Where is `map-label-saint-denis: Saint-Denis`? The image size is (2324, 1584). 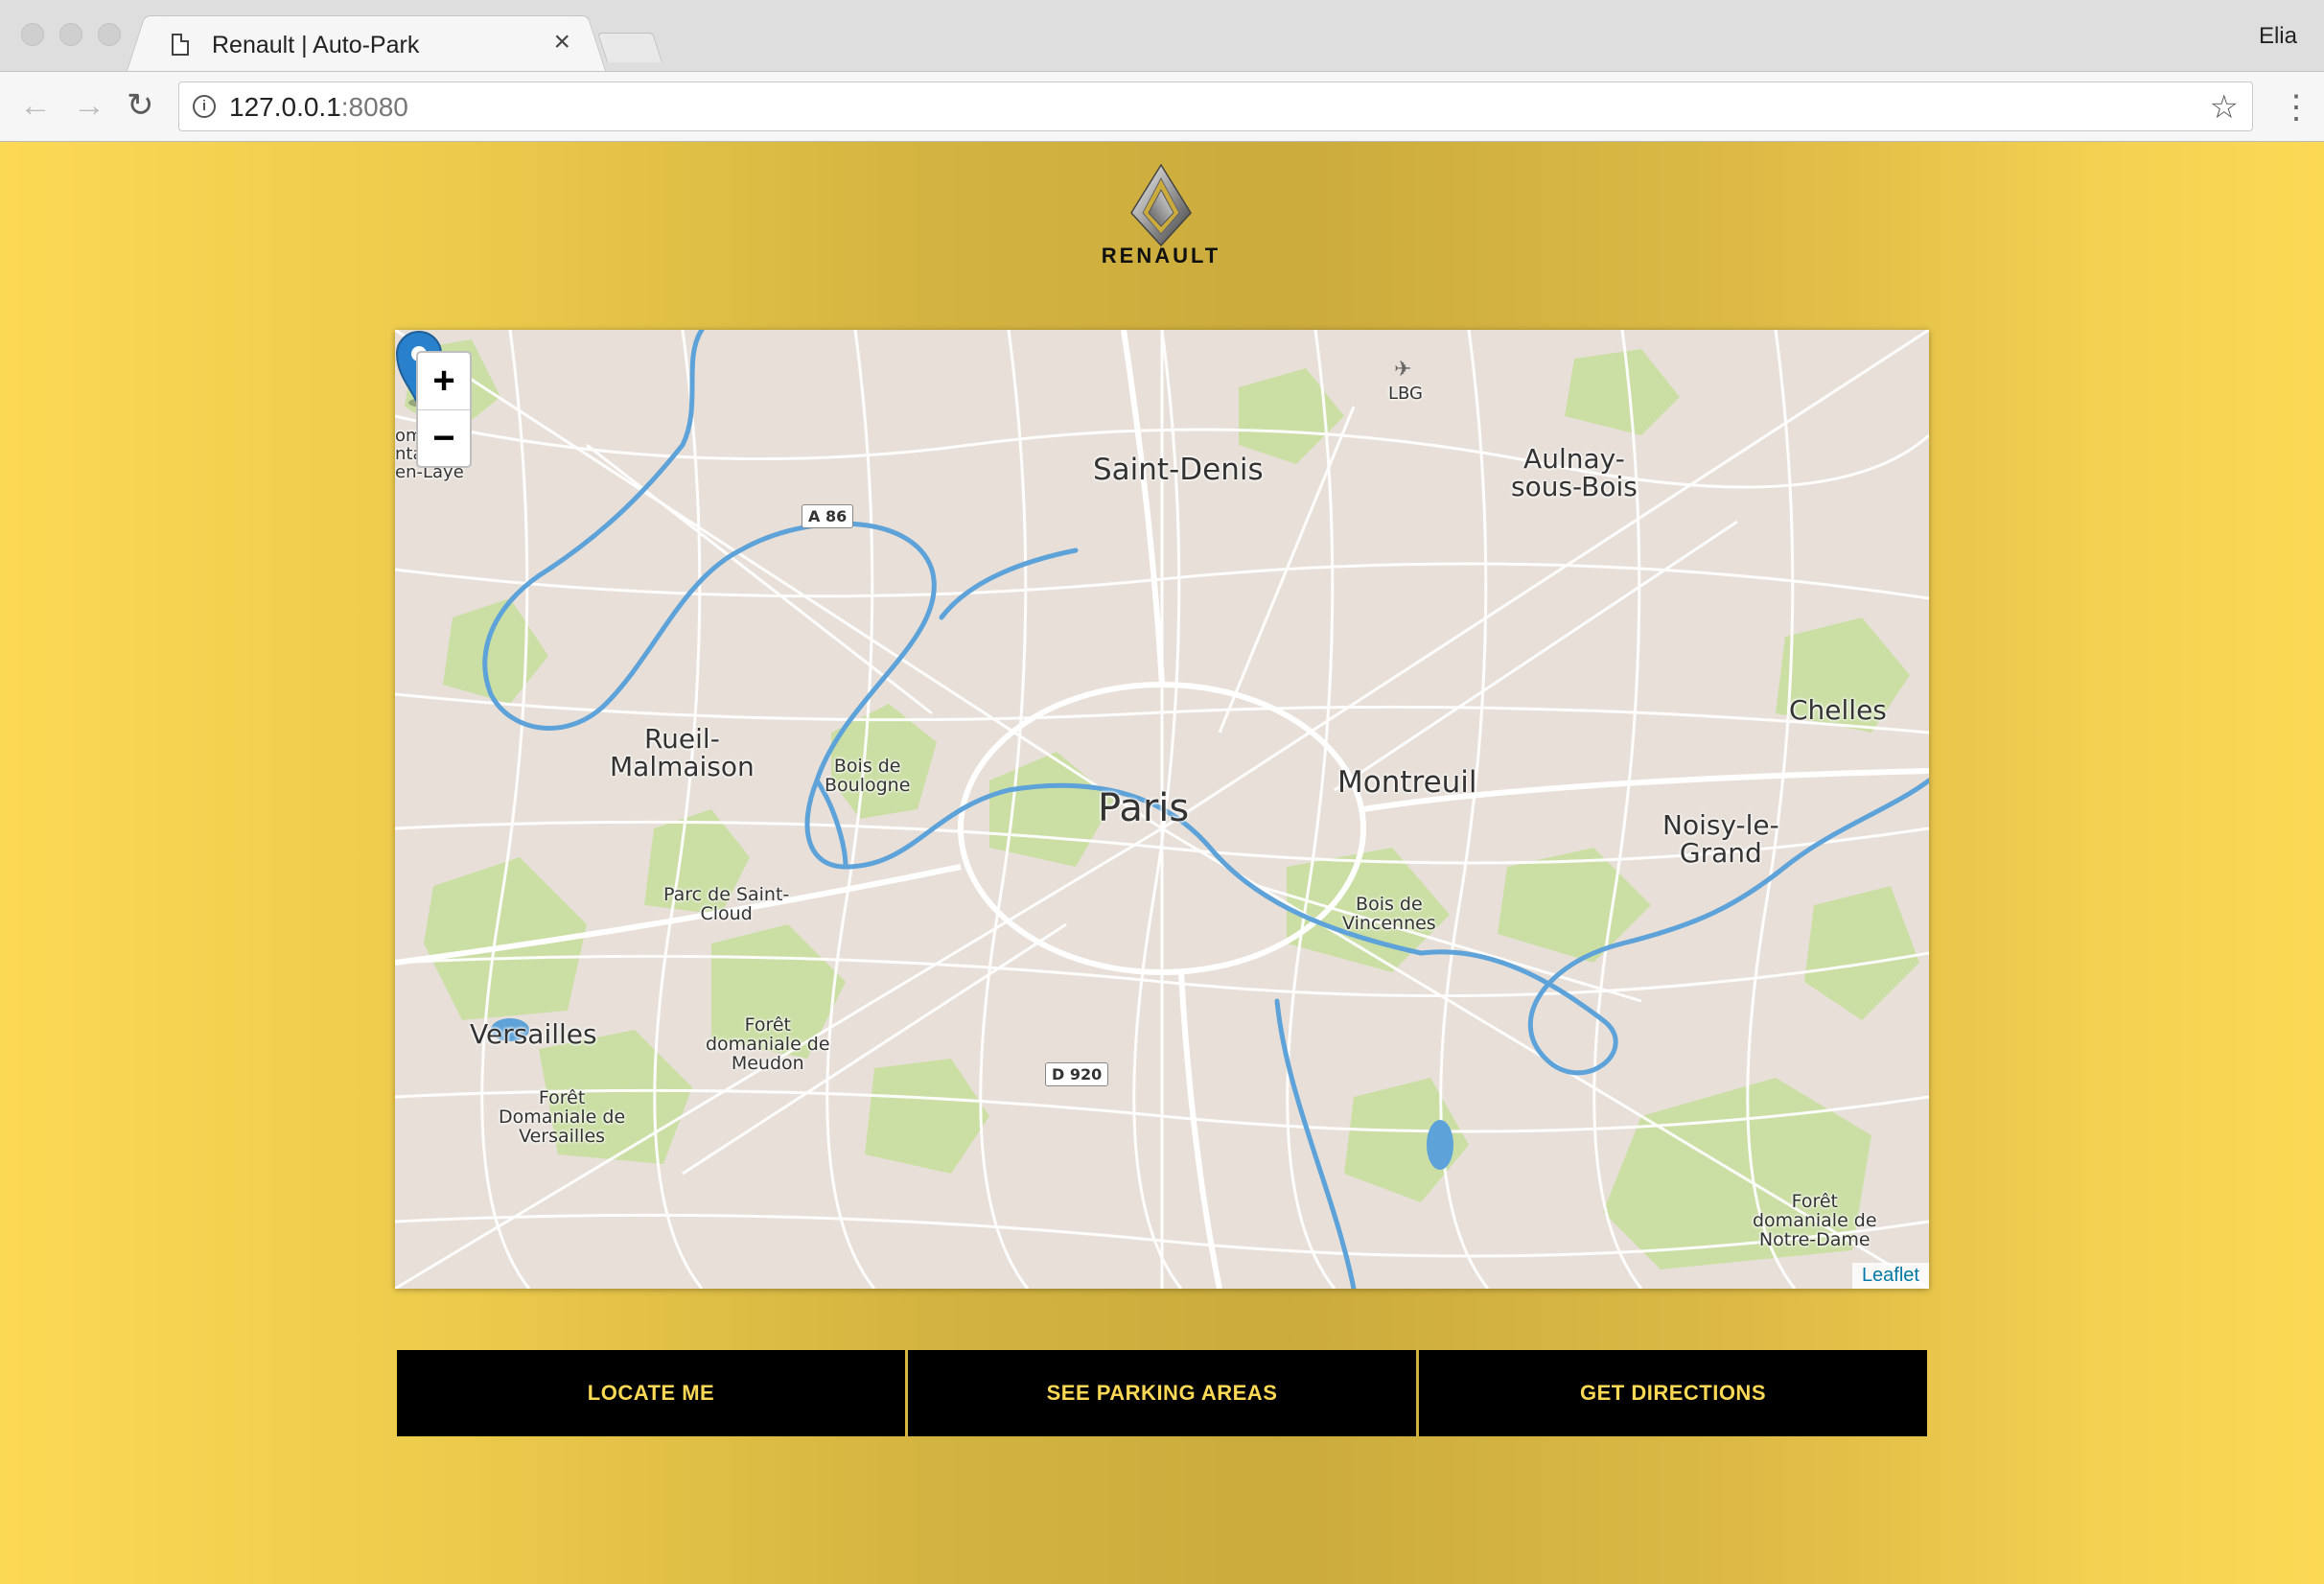
map-label-saint-denis: Saint-Denis is located at coordinates (1178, 470).